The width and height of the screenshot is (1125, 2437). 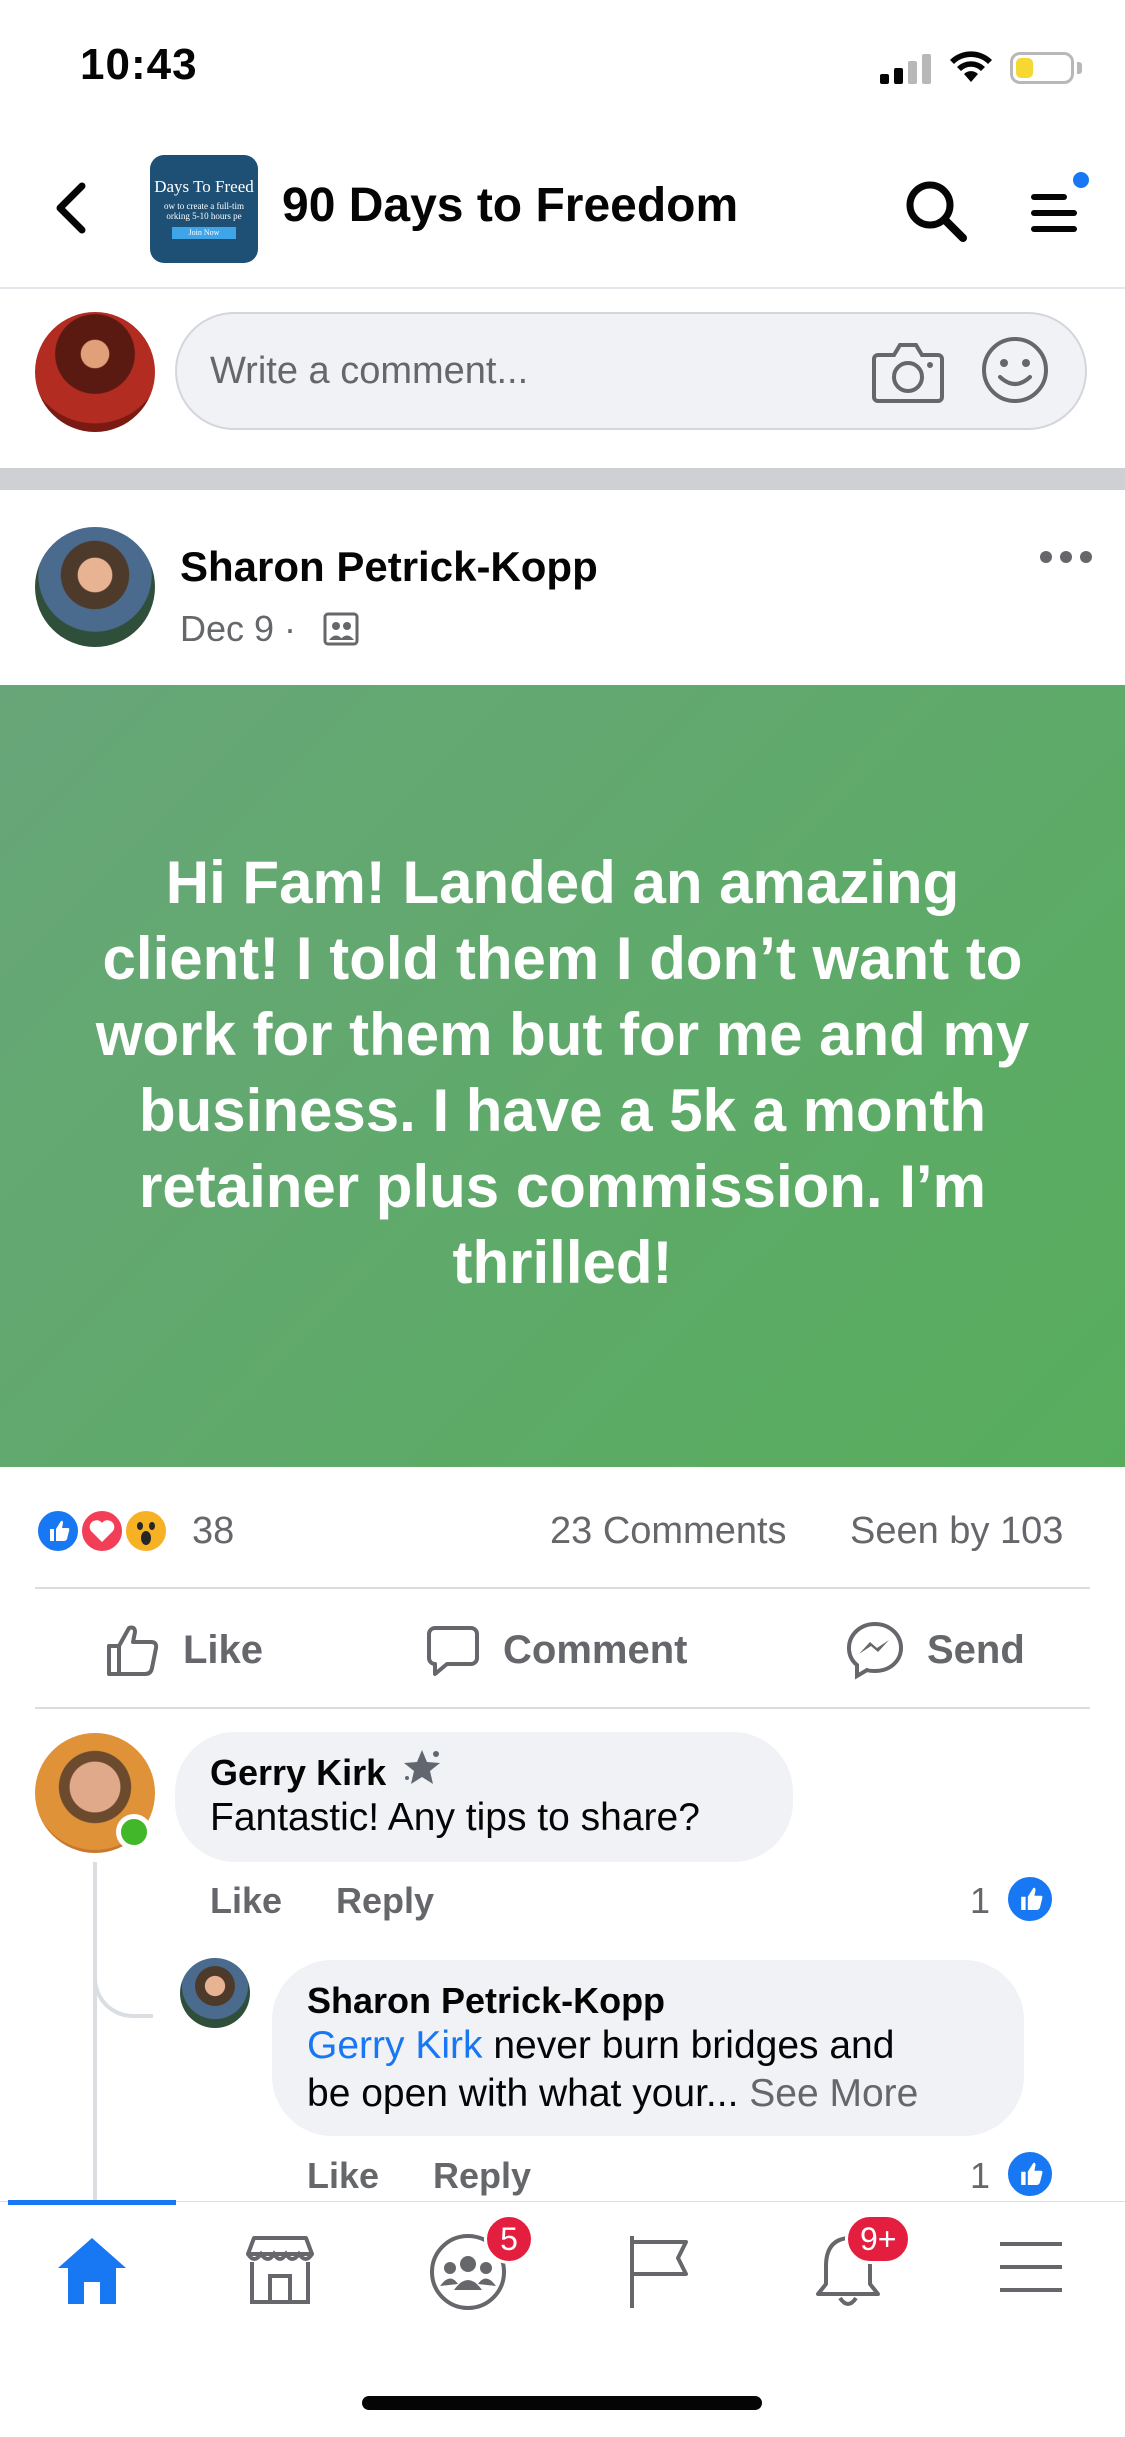 I want to click on menu-icon, so click(x=1054, y=213).